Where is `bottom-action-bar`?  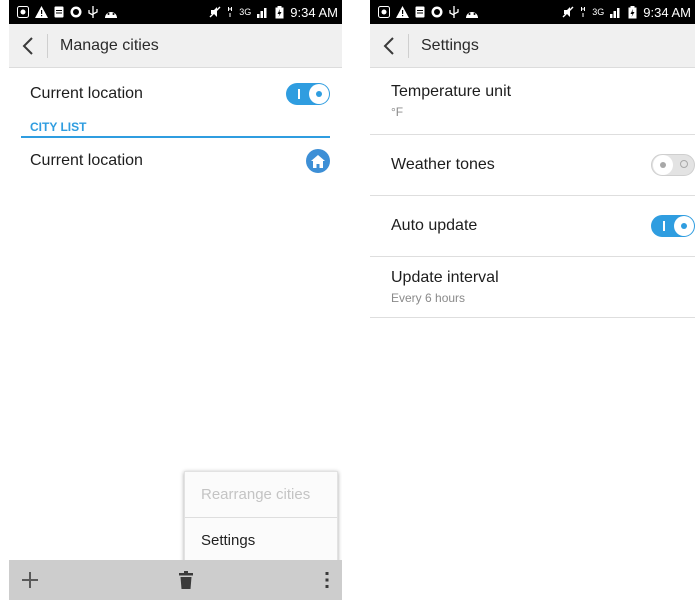 bottom-action-bar is located at coordinates (175, 580).